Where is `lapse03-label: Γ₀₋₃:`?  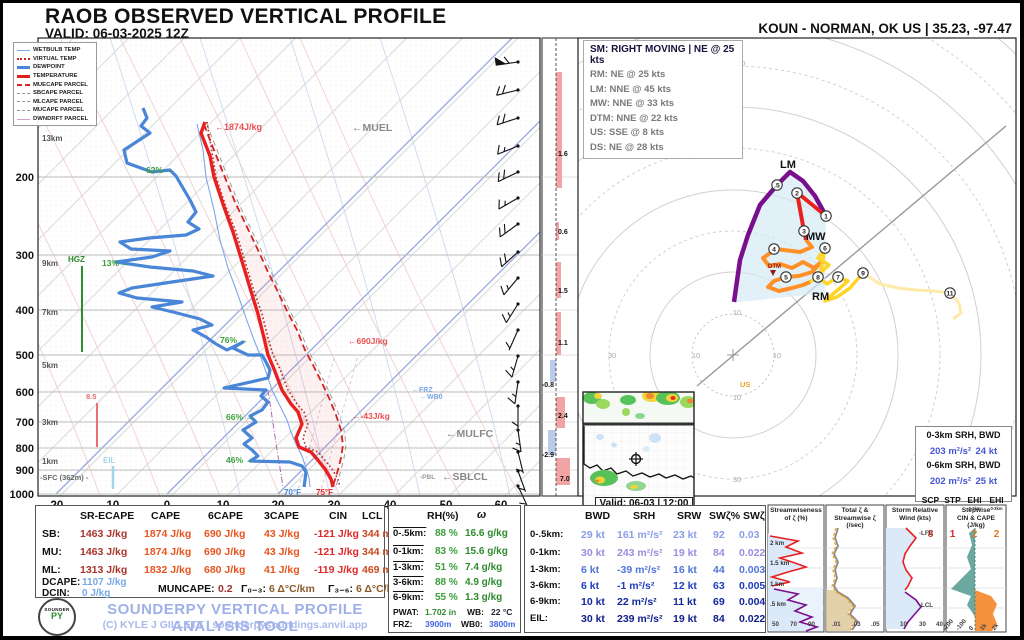 lapse03-label: Γ₀₋₃: is located at coordinates (253, 589).